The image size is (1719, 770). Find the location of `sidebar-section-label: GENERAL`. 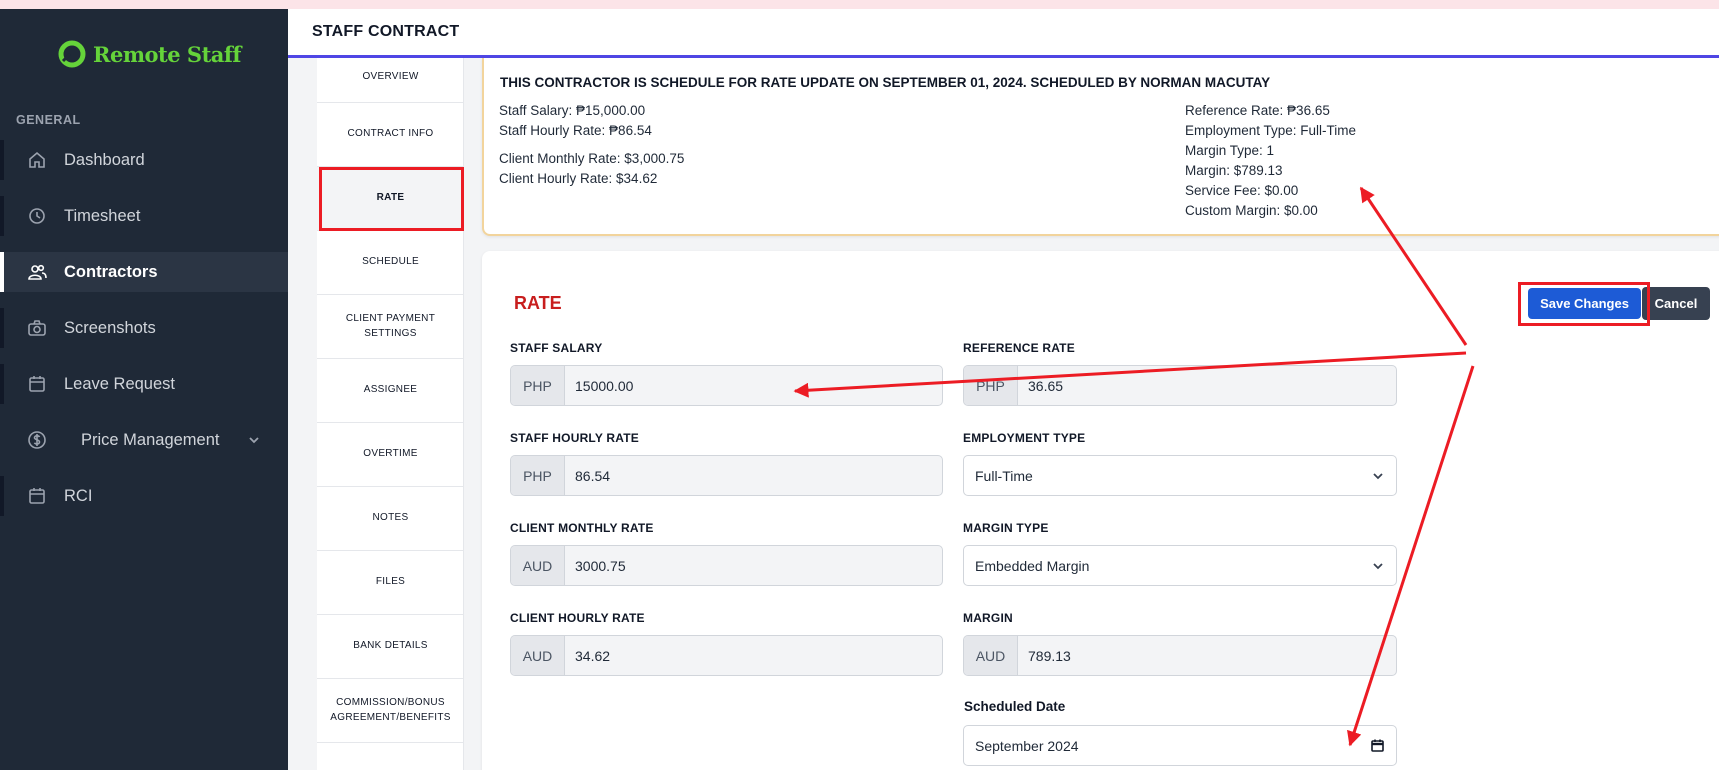

sidebar-section-label: GENERAL is located at coordinates (48, 120).